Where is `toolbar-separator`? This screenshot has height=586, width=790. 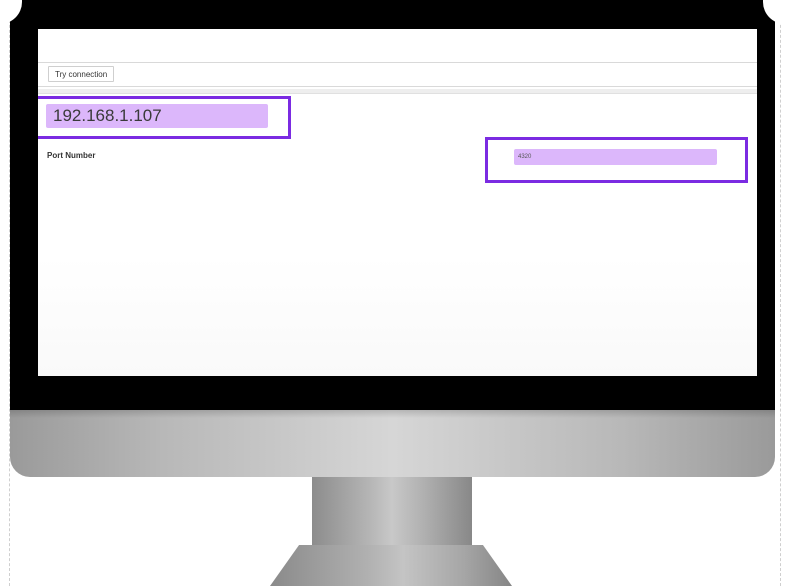
toolbar-separator is located at coordinates (397, 91).